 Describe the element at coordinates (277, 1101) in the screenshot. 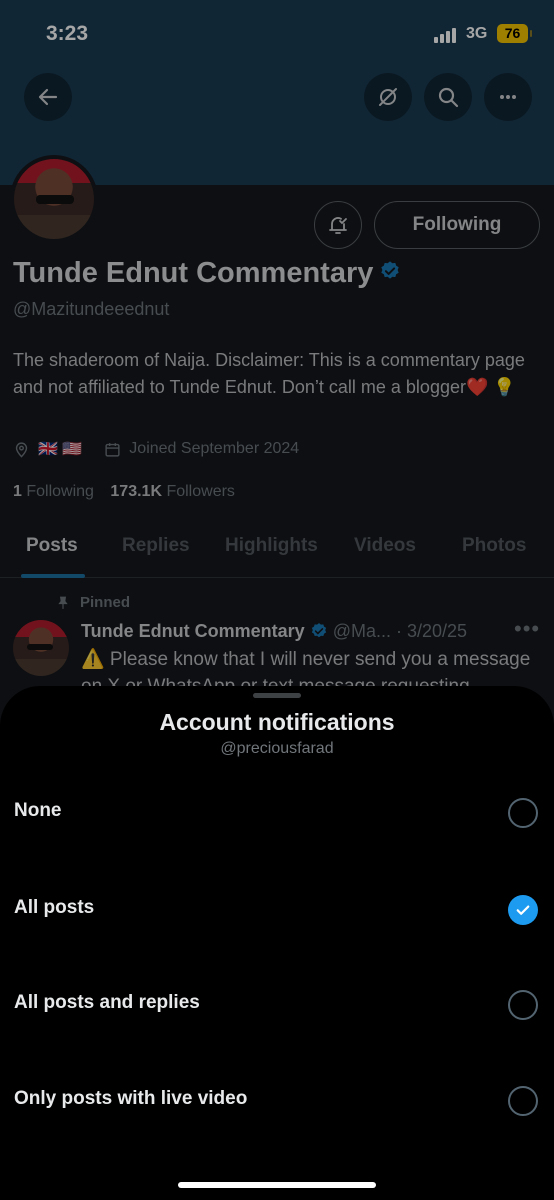

I see `option-live-video-only: Only posts with live video` at that location.